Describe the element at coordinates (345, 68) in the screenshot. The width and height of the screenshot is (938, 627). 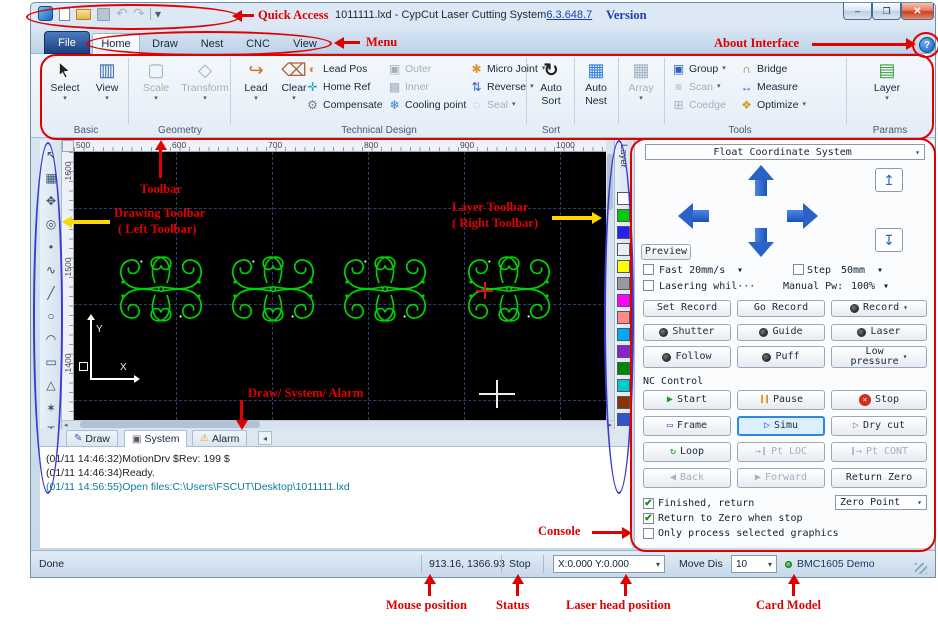
I see `lead-pos-button: ◐ Lead Pos` at that location.